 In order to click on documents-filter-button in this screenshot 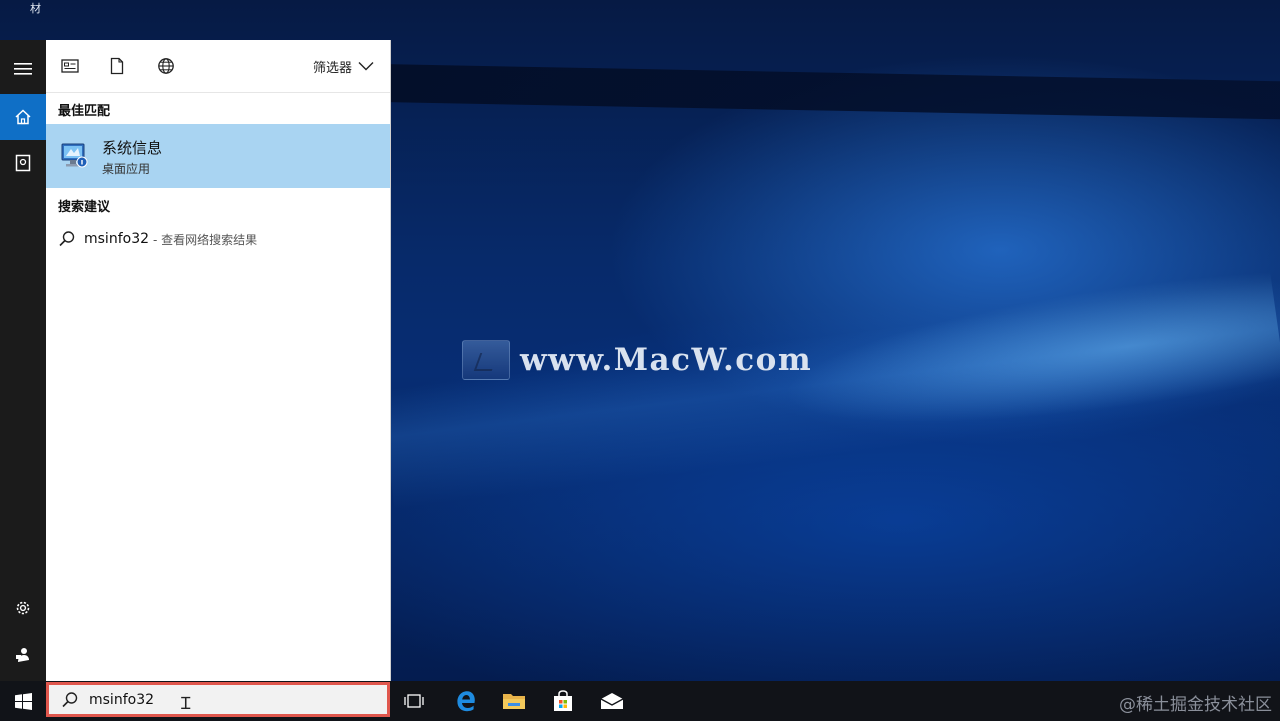, I will do `click(117, 66)`.